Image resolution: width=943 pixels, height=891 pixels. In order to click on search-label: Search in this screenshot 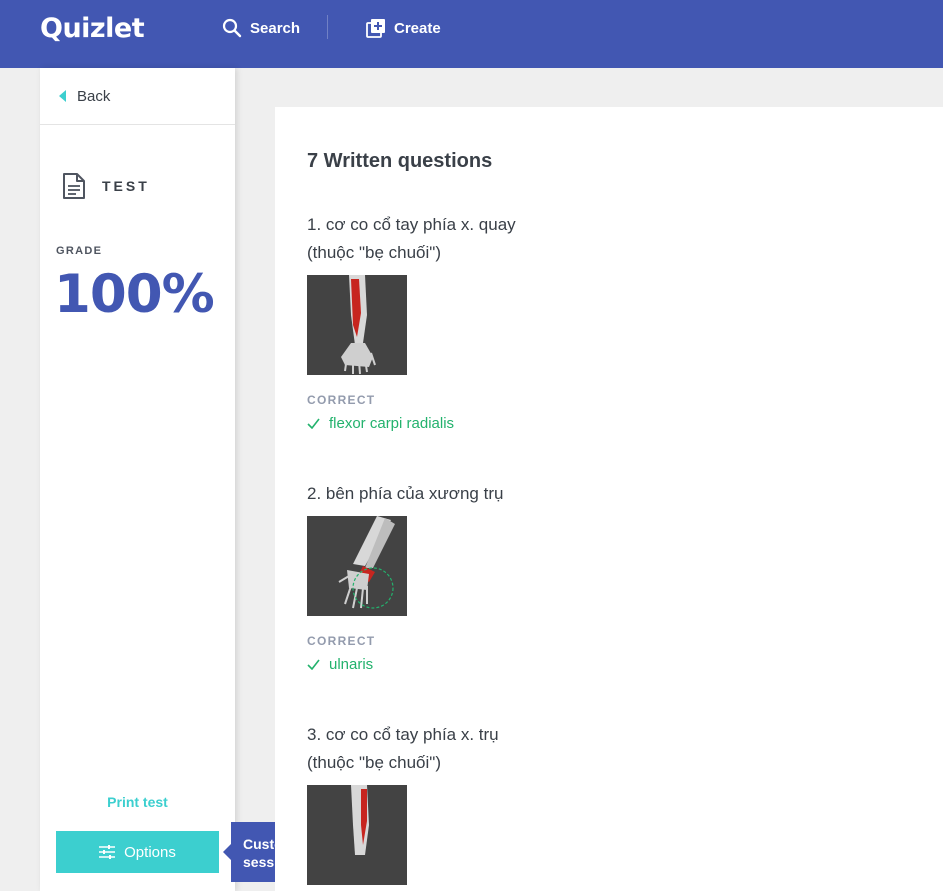, I will do `click(275, 28)`.